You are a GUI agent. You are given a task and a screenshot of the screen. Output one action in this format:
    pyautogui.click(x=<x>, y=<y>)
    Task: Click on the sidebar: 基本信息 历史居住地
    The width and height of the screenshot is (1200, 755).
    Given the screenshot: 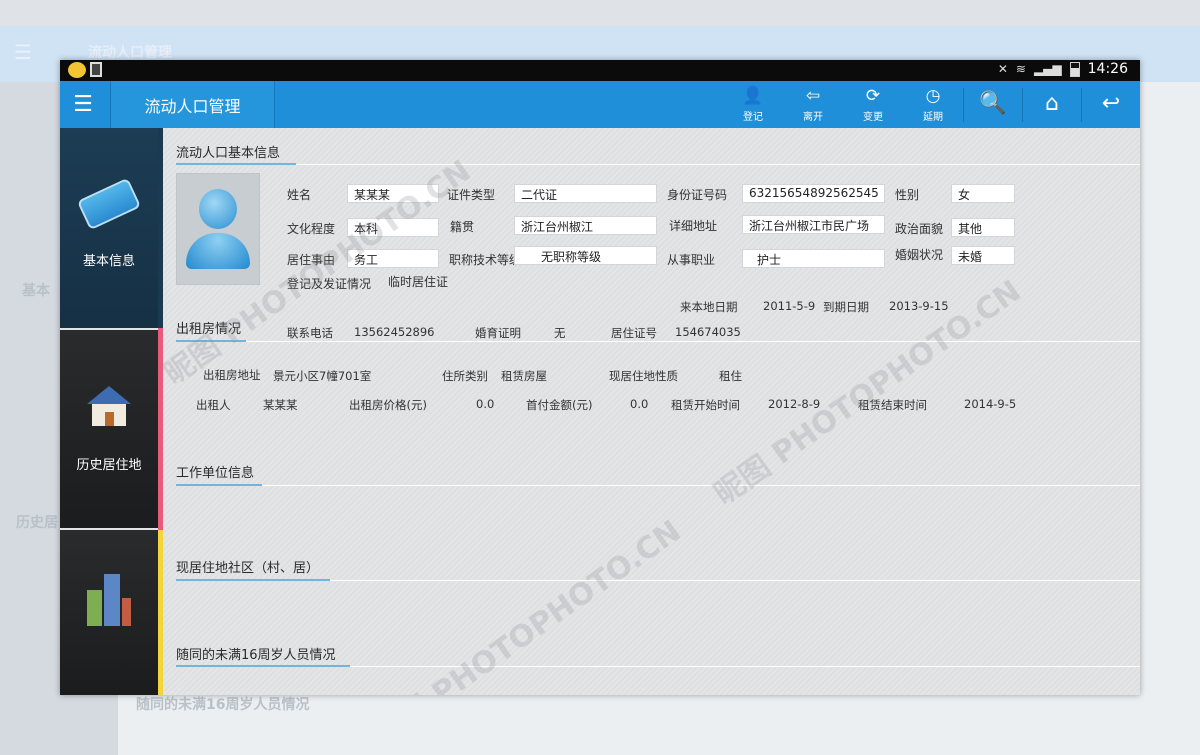 What is the action you would take?
    pyautogui.click(x=111, y=411)
    